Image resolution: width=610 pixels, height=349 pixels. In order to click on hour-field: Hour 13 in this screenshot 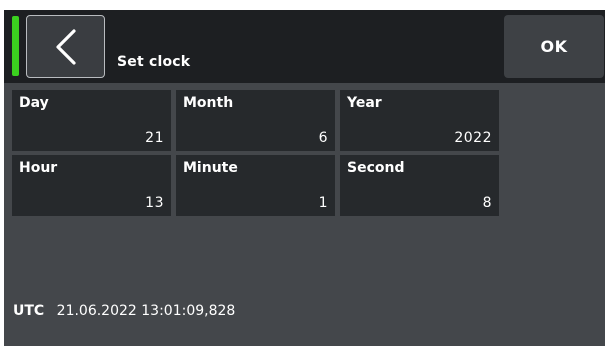, I will do `click(91, 185)`.